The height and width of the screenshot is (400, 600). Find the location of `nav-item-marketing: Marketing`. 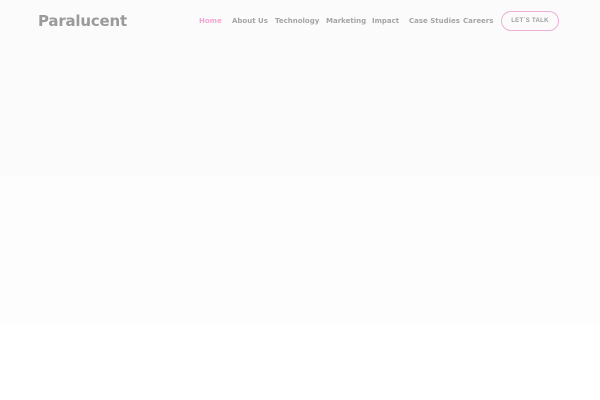

nav-item-marketing: Marketing is located at coordinates (346, 21).